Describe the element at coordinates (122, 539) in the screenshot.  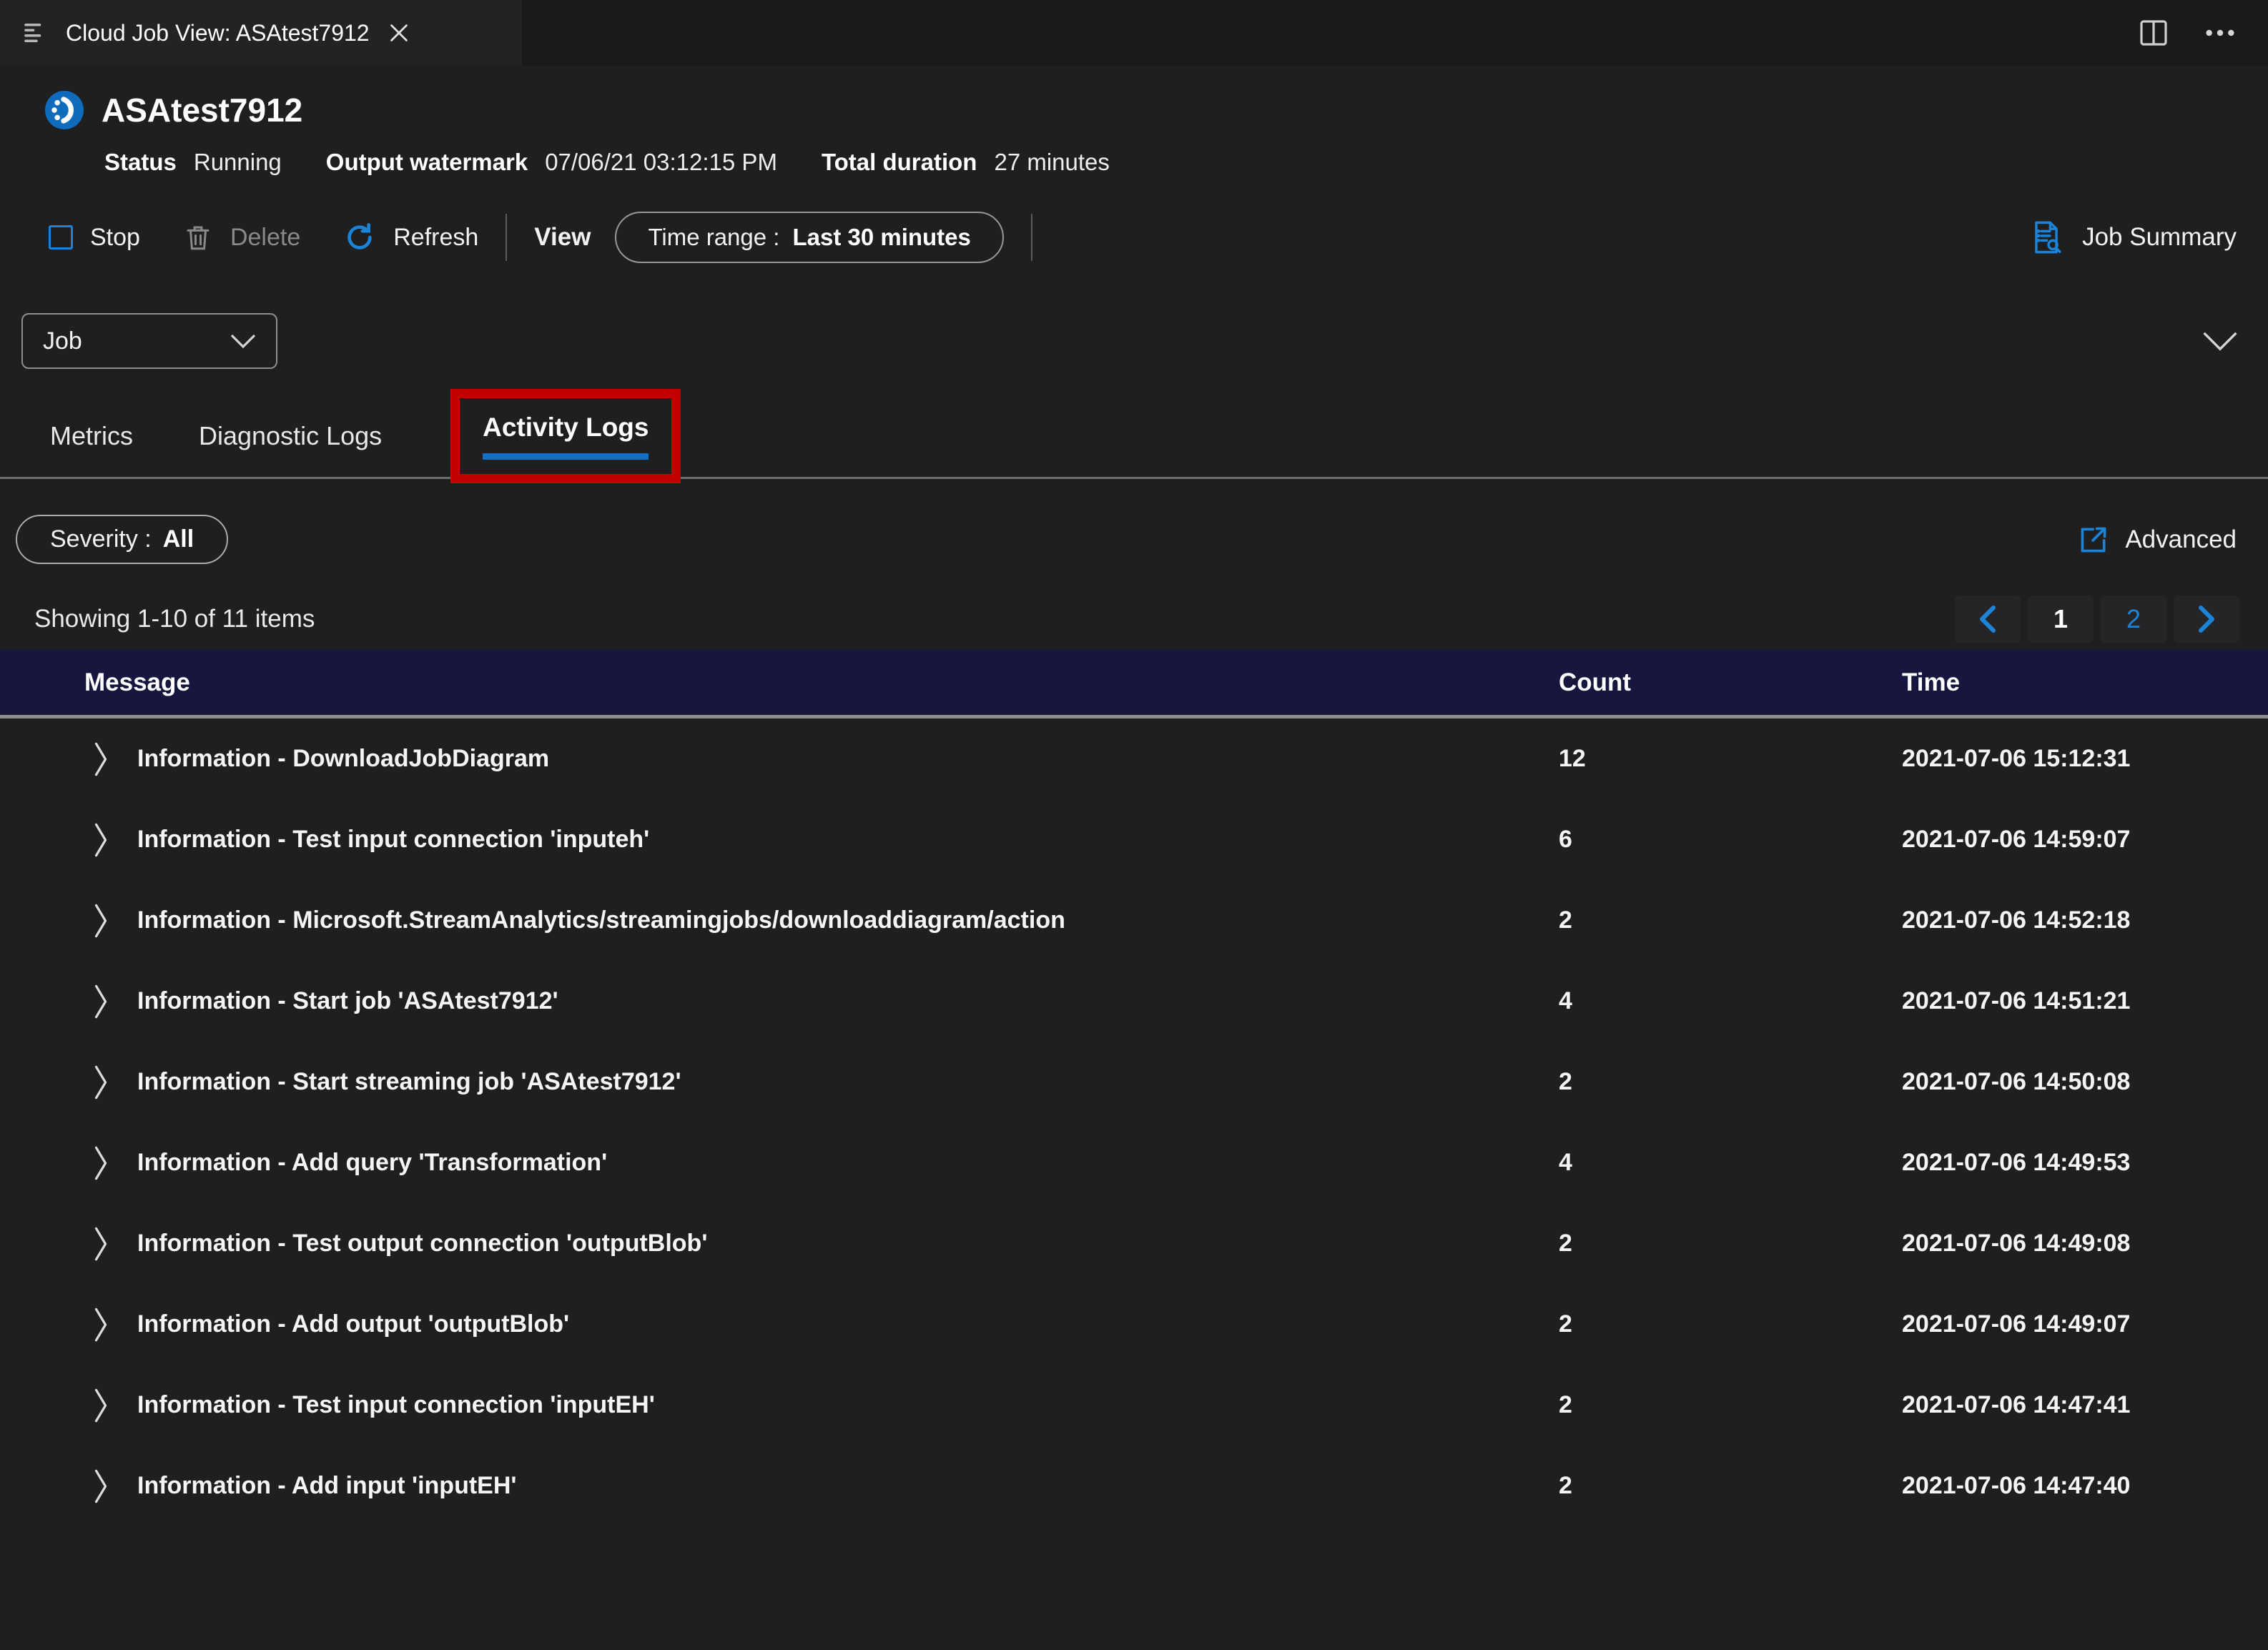
I see `severity-filter-button: Severity : All` at that location.